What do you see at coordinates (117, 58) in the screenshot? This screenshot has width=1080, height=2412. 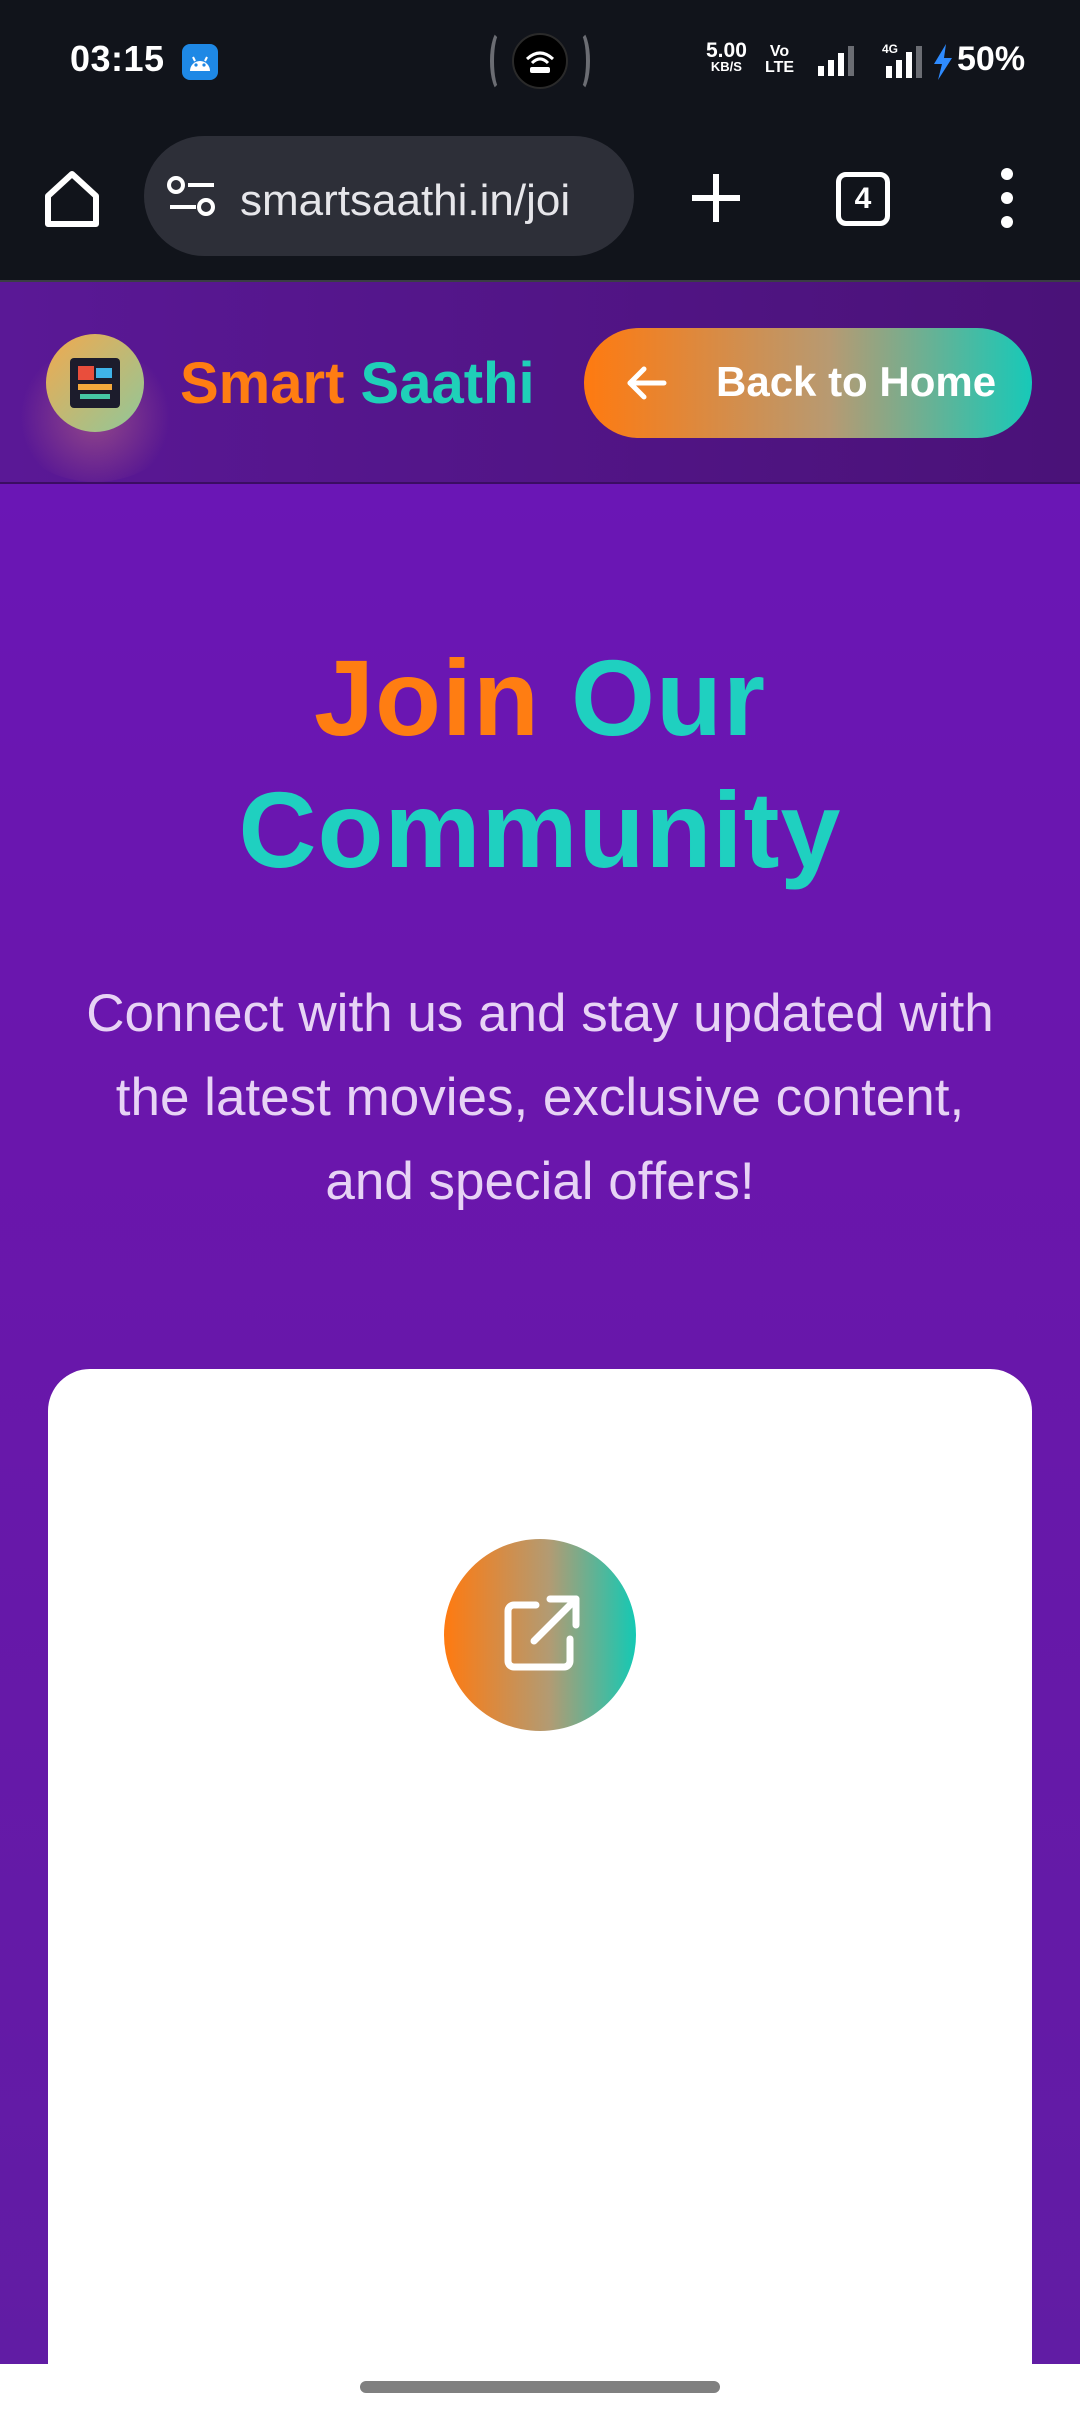 I see `status-time: 03:15` at bounding box center [117, 58].